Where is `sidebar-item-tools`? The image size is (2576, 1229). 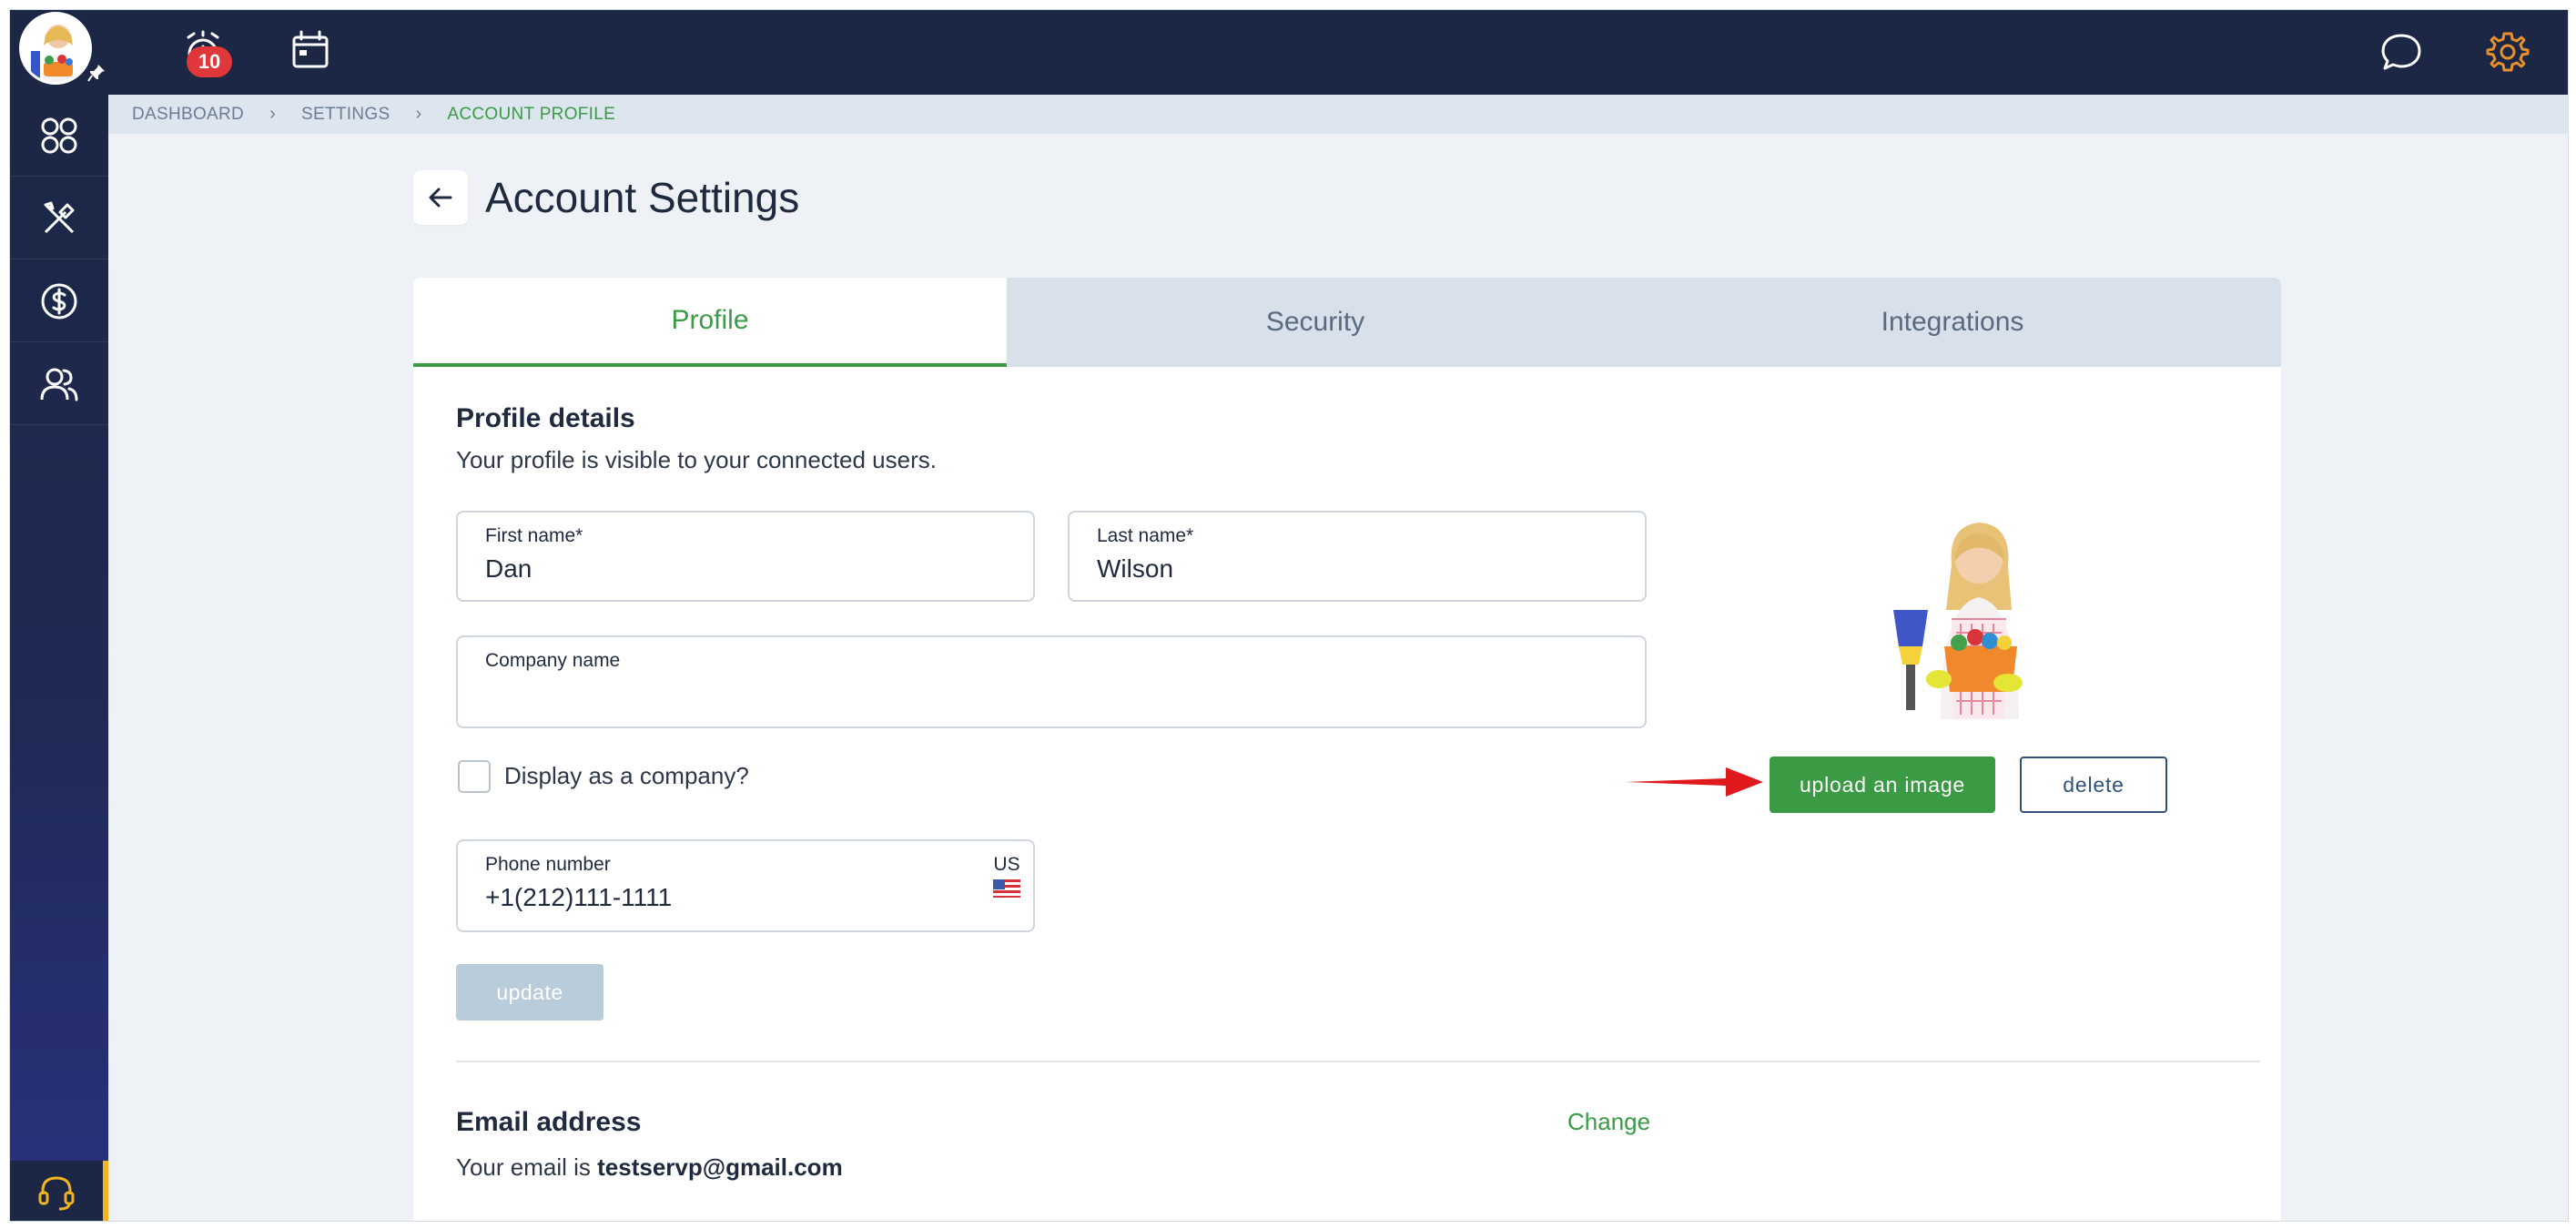 sidebar-item-tools is located at coordinates (59, 218).